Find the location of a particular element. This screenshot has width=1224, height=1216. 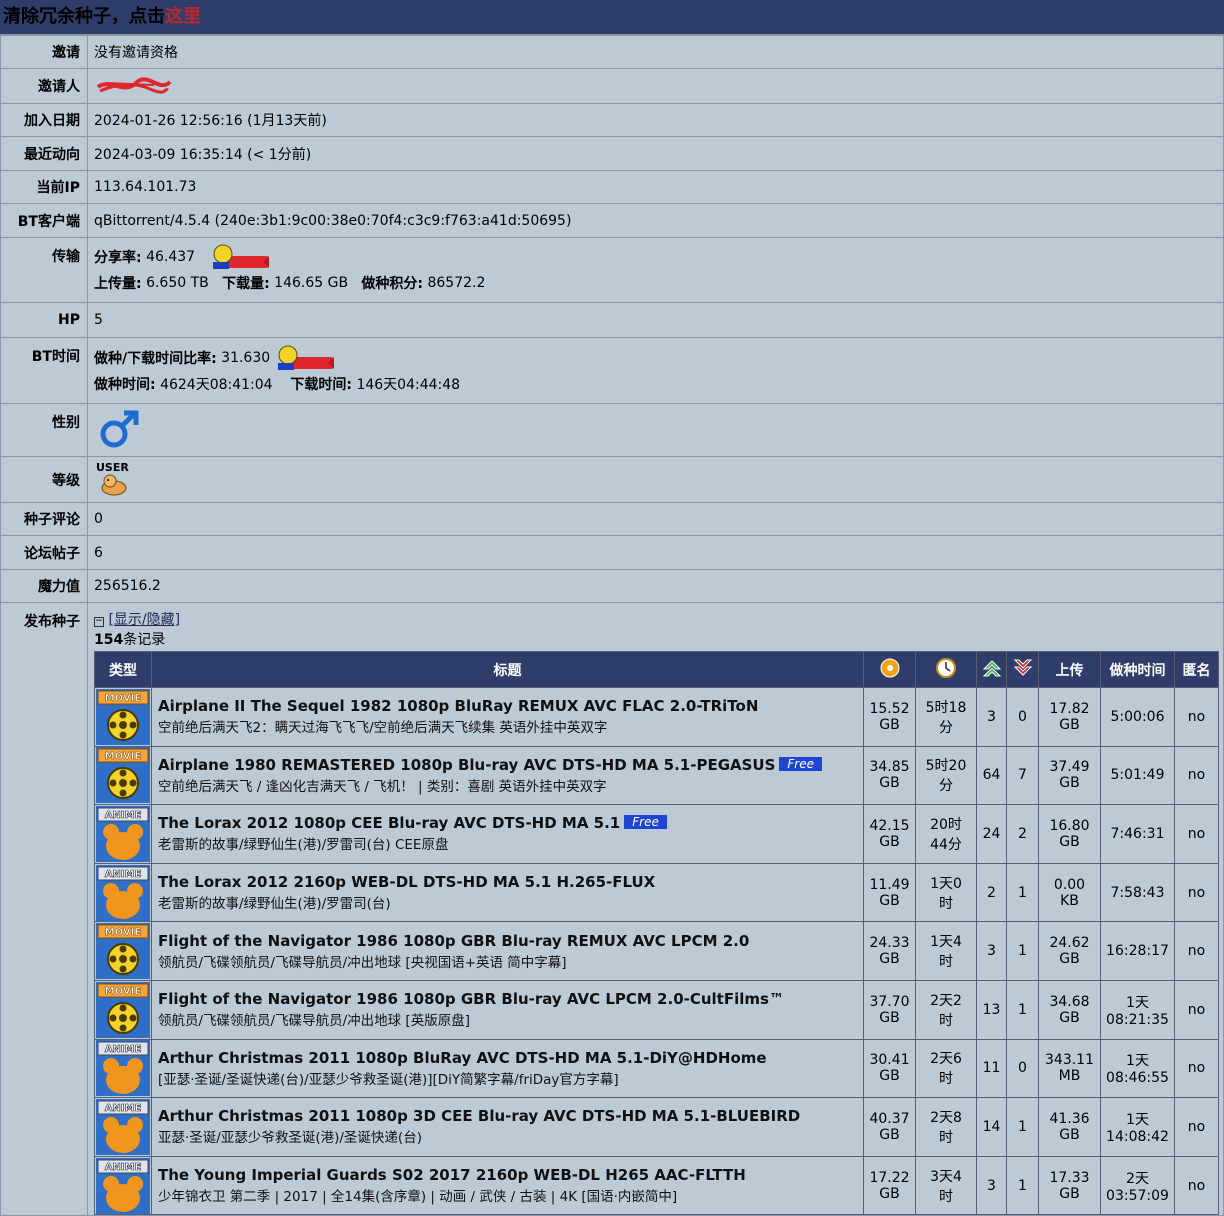

header-upload: 上传 is located at coordinates (1069, 669).